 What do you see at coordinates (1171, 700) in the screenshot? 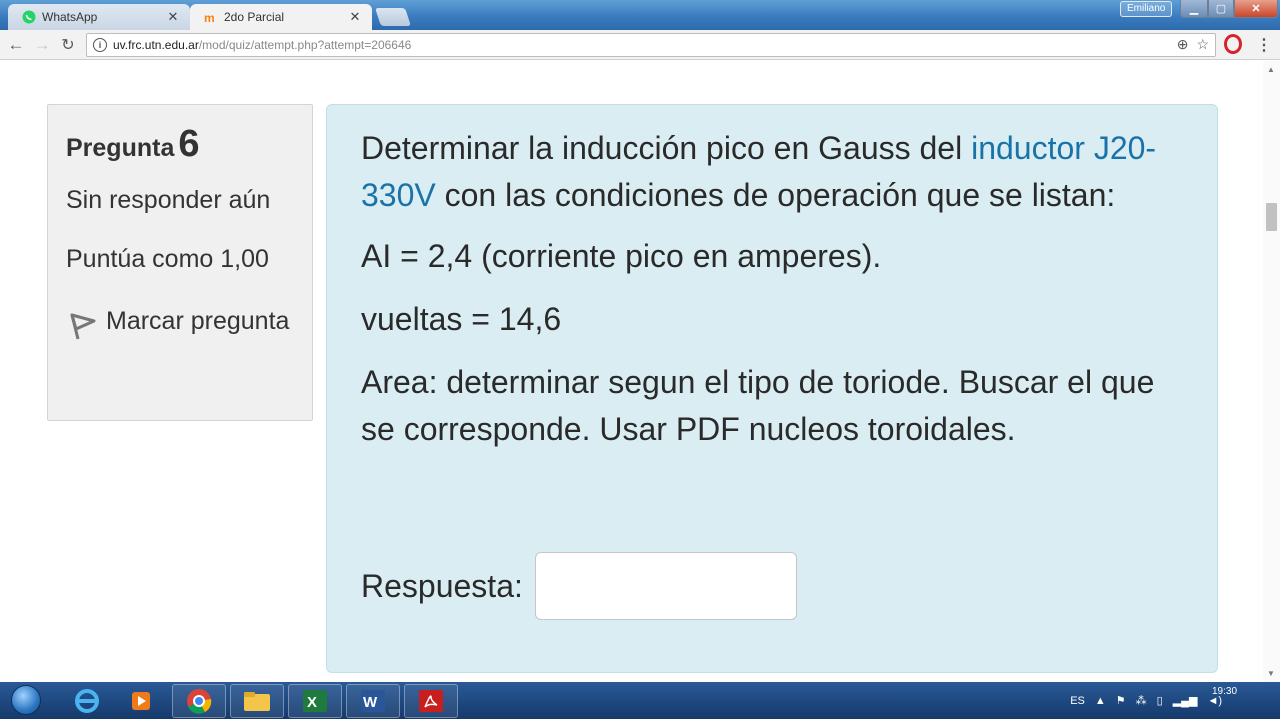
I see `system-tray: ES ▲ ⚑ ⁂ ▯ ▂▄▆ ◄)` at bounding box center [1171, 700].